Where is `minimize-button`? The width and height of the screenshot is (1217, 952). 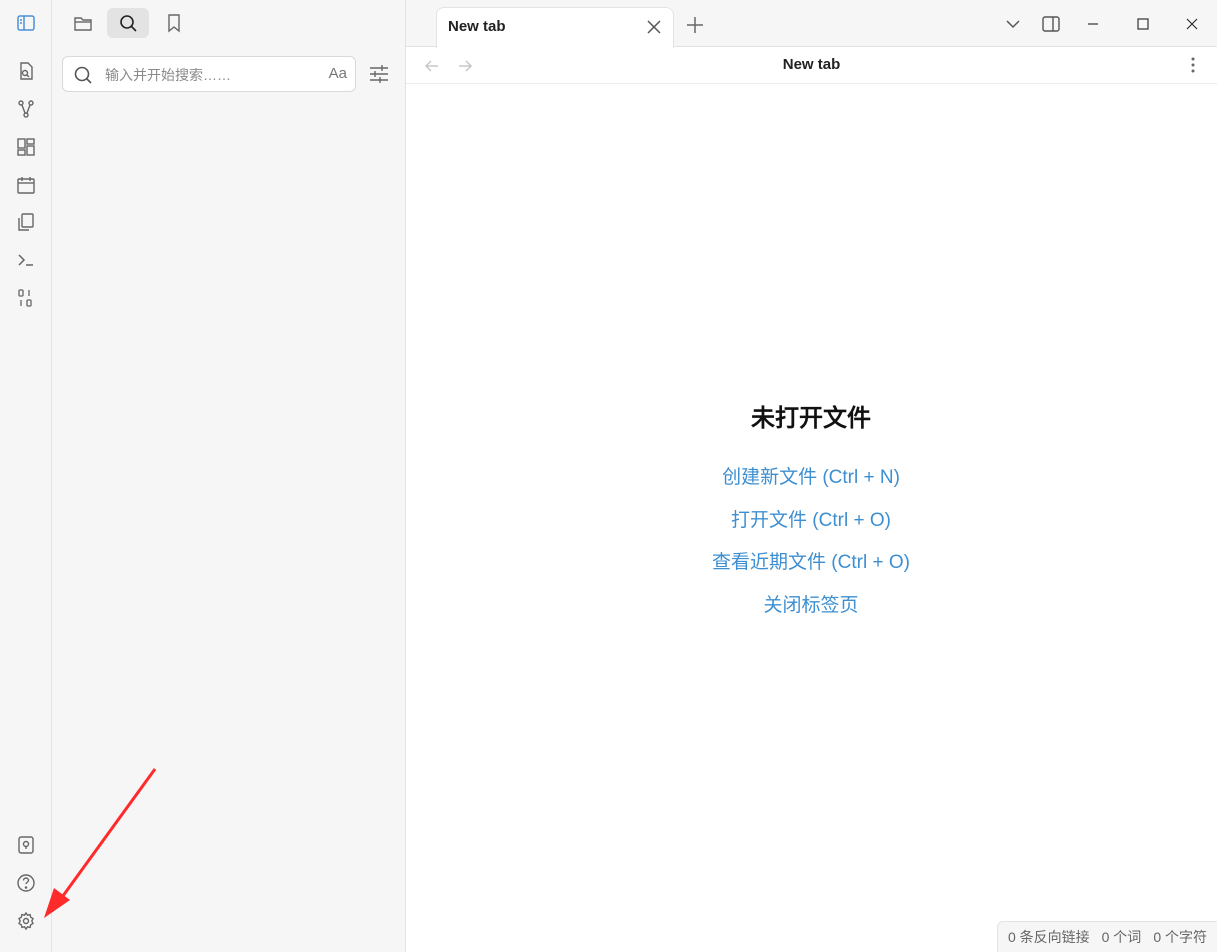
minimize-button is located at coordinates (1093, 24).